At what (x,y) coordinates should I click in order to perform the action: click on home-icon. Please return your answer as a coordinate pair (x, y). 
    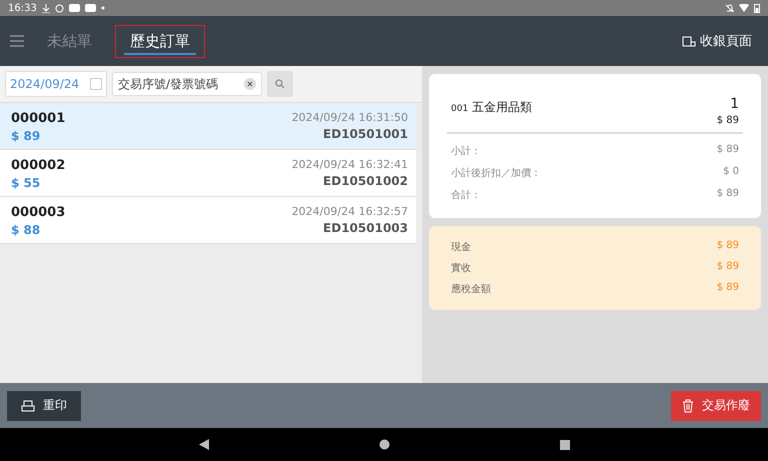
    Looking at the image, I should click on (384, 444).